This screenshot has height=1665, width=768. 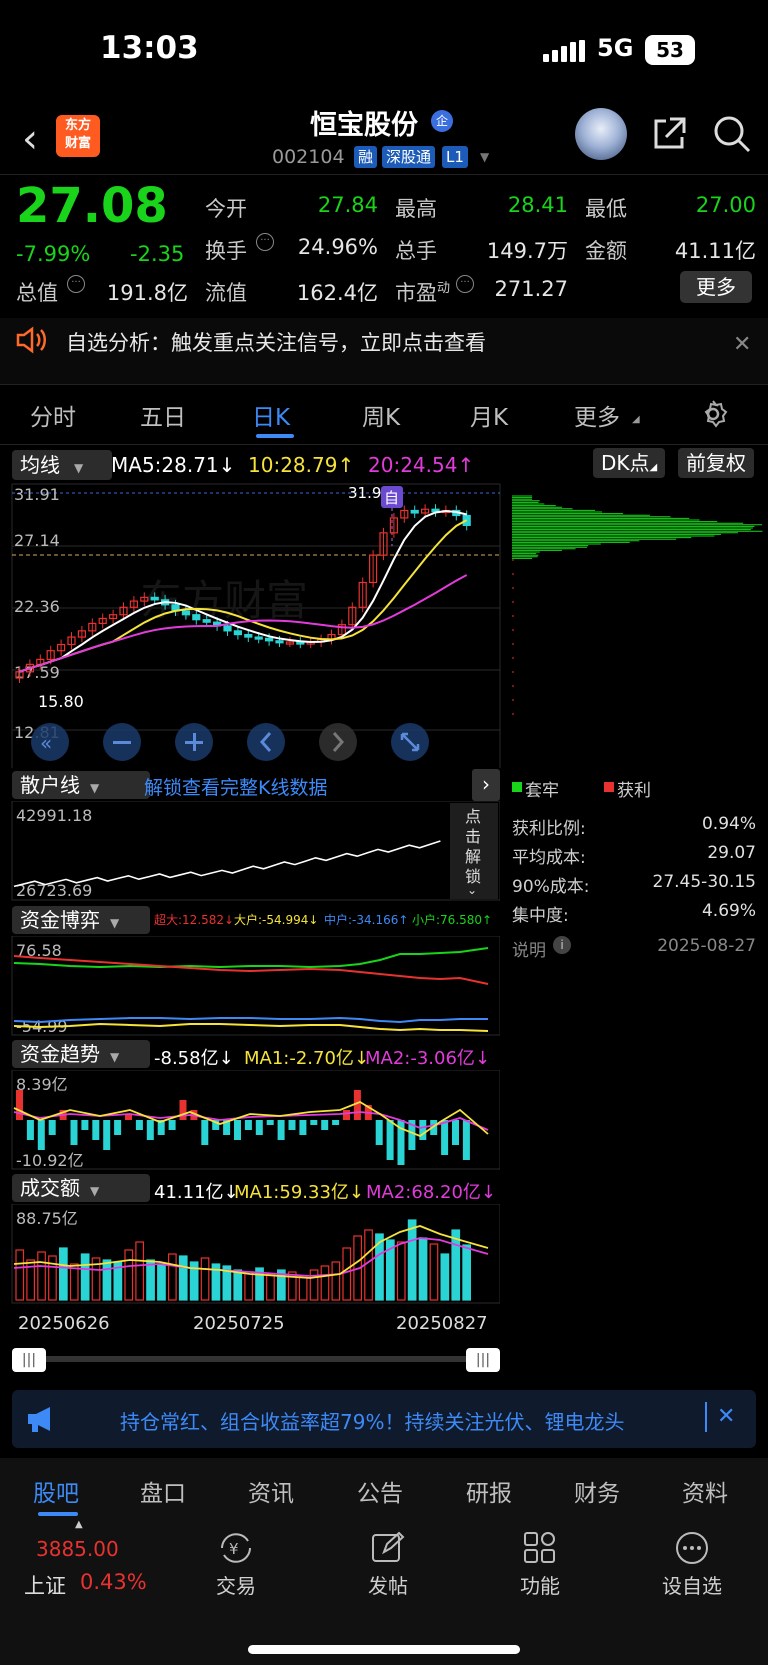 I want to click on settings-icon, so click(x=713, y=414).